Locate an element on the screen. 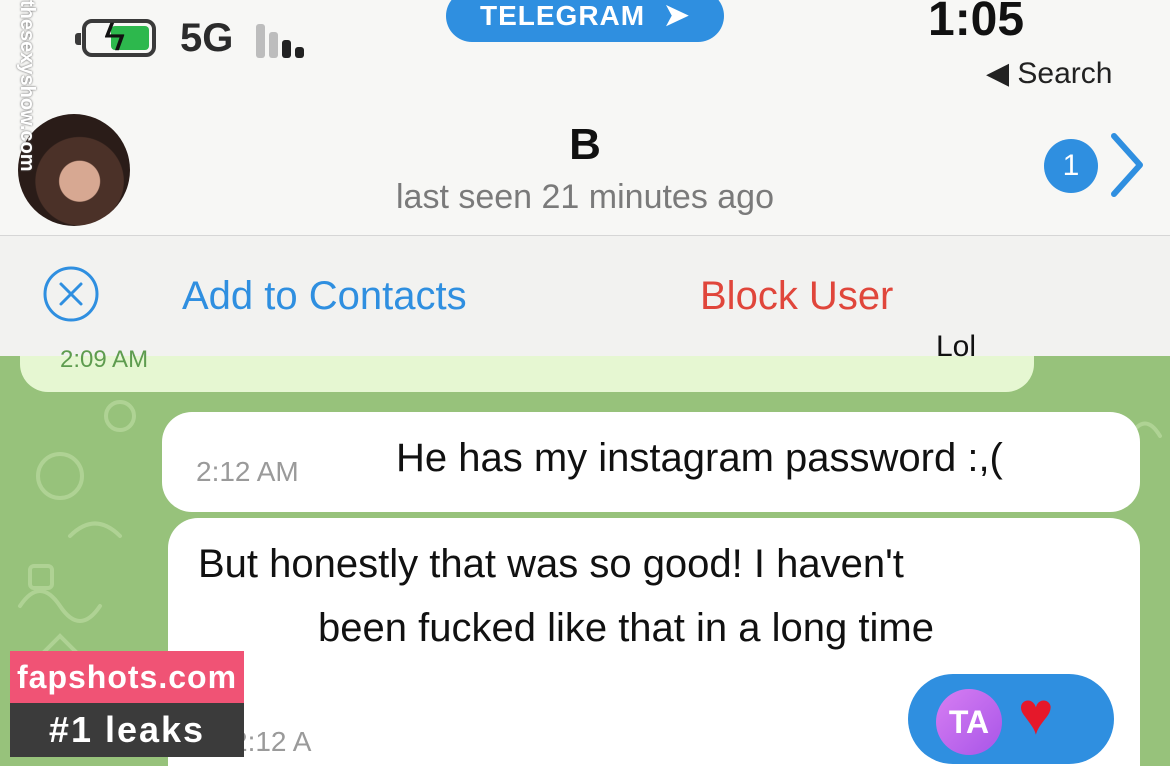 This screenshot has width=1170, height=766. battery-icon: ϟ is located at coordinates (115, 37).